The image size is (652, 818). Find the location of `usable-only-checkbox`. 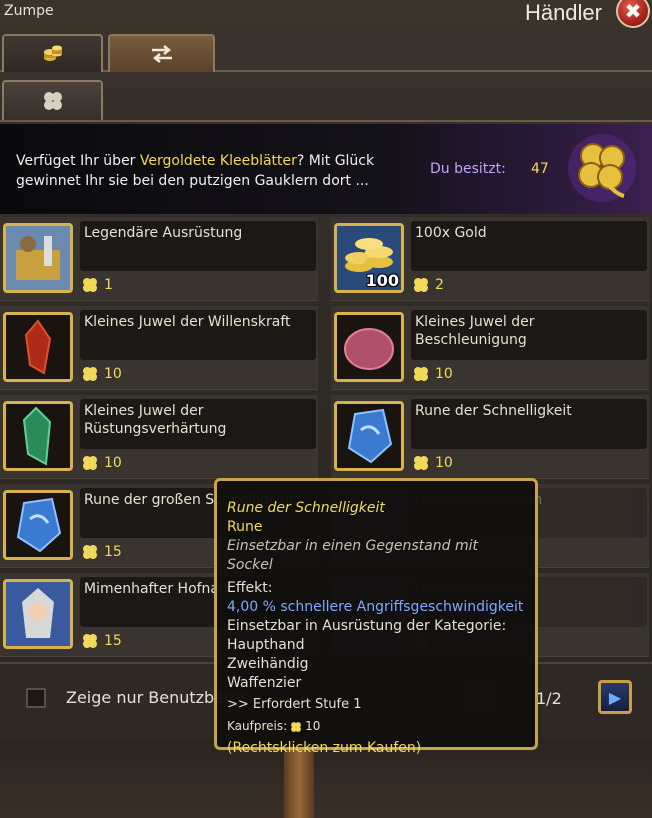

usable-only-checkbox is located at coordinates (36, 698).